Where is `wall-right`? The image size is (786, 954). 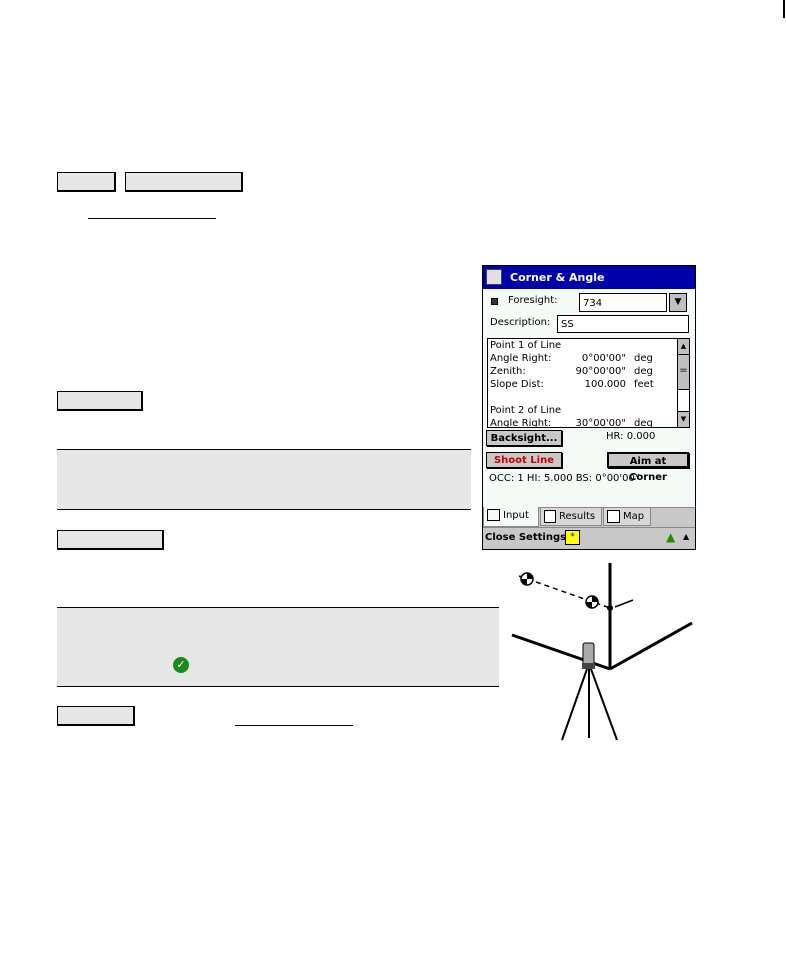 wall-right is located at coordinates (651, 646).